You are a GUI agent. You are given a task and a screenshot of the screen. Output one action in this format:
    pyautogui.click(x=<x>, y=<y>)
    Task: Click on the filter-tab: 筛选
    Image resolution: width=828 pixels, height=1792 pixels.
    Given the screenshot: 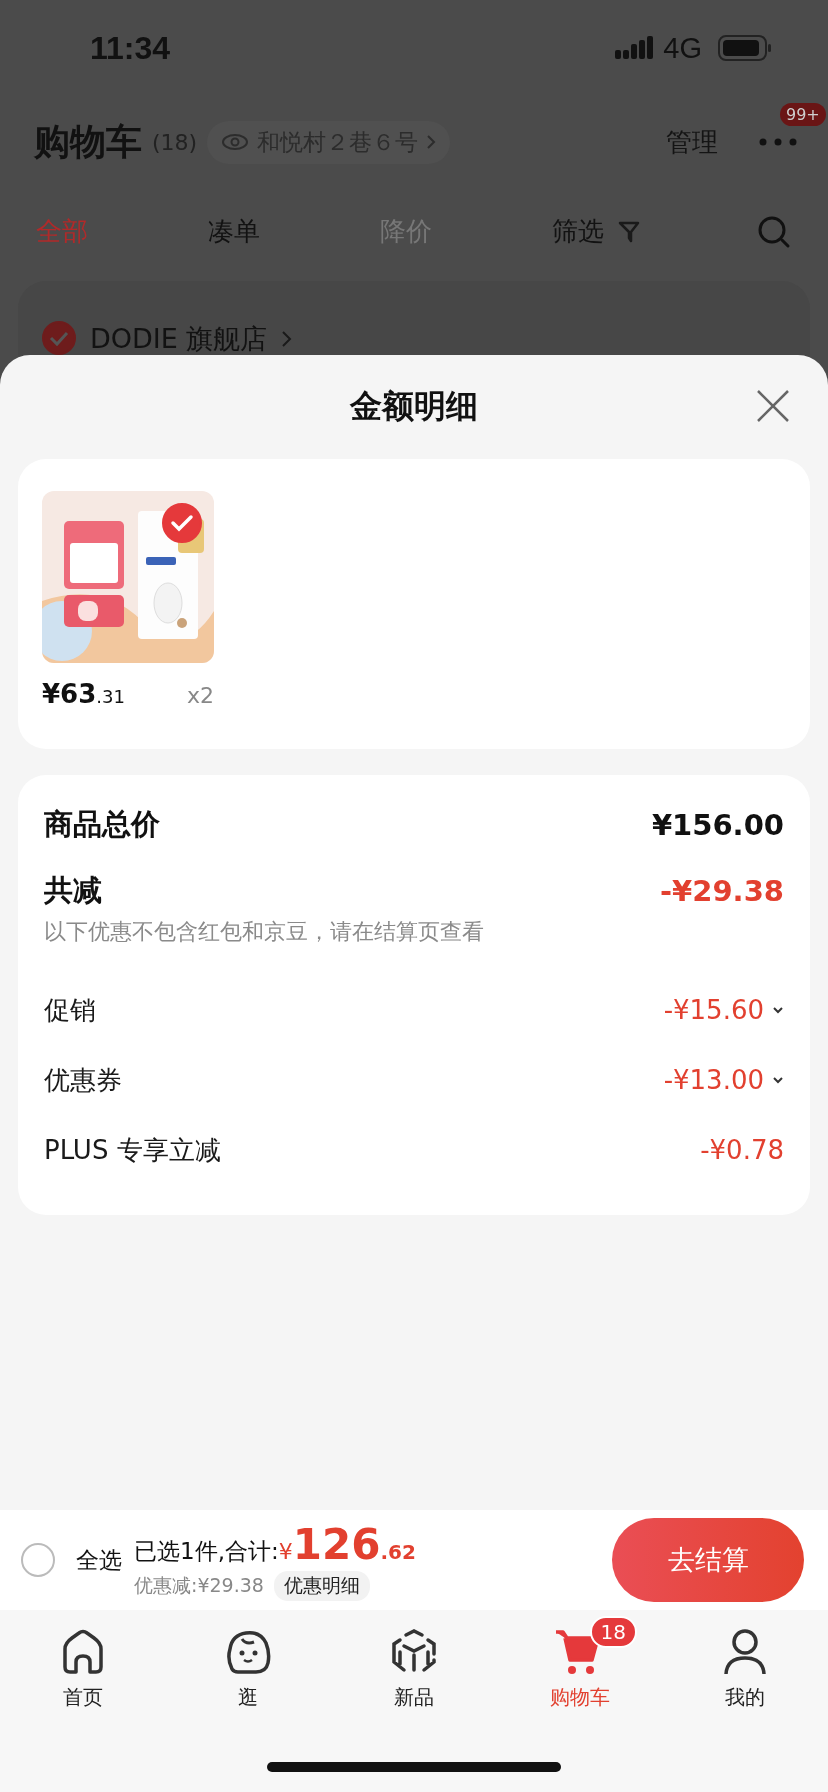 What is the action you would take?
    pyautogui.click(x=638, y=232)
    